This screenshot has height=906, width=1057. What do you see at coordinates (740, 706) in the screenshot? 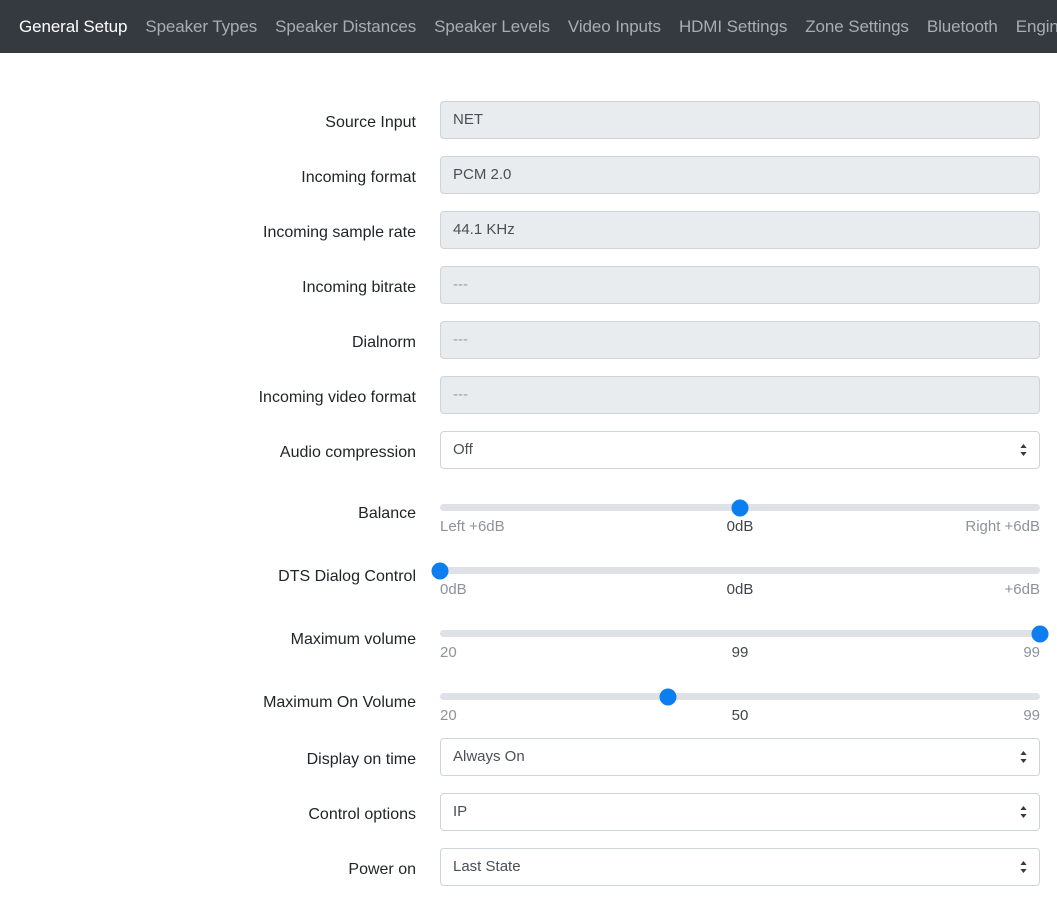
I see `maximum-on-volume-slider: 20 50 99` at bounding box center [740, 706].